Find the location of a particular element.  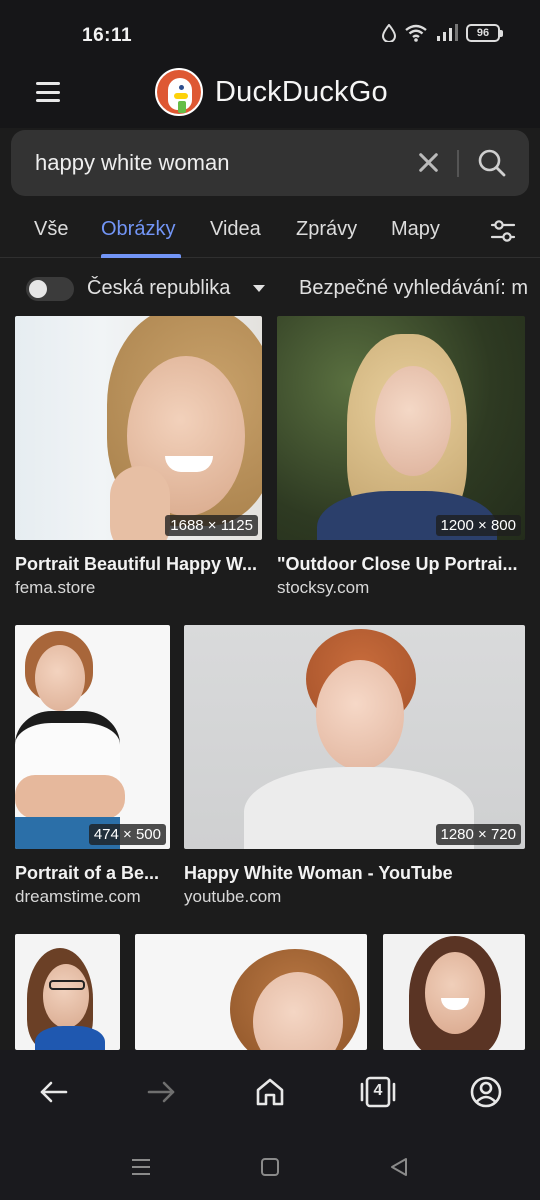

home-icon is located at coordinates (270, 1092).